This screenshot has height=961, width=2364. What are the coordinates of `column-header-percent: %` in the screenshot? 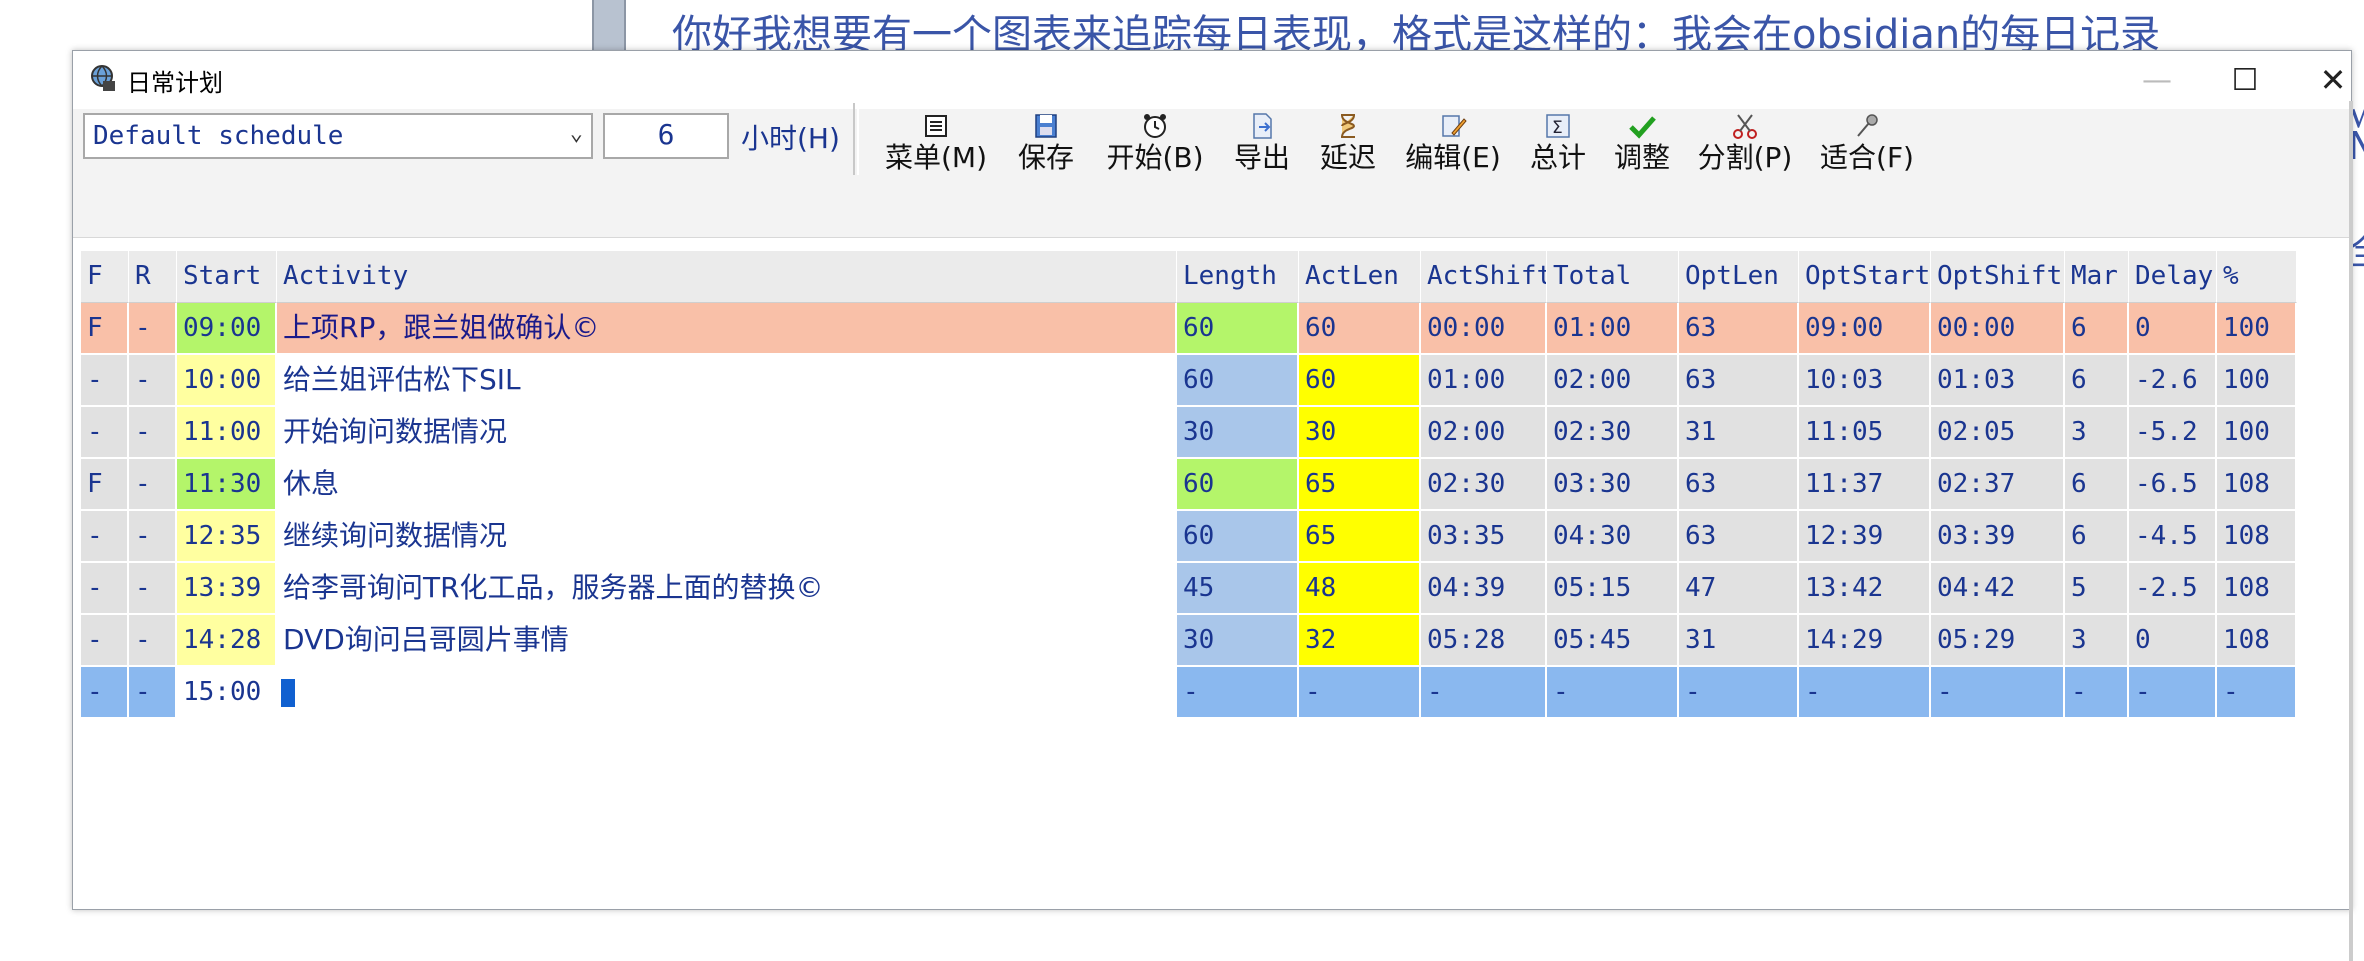 It's located at (2257, 277).